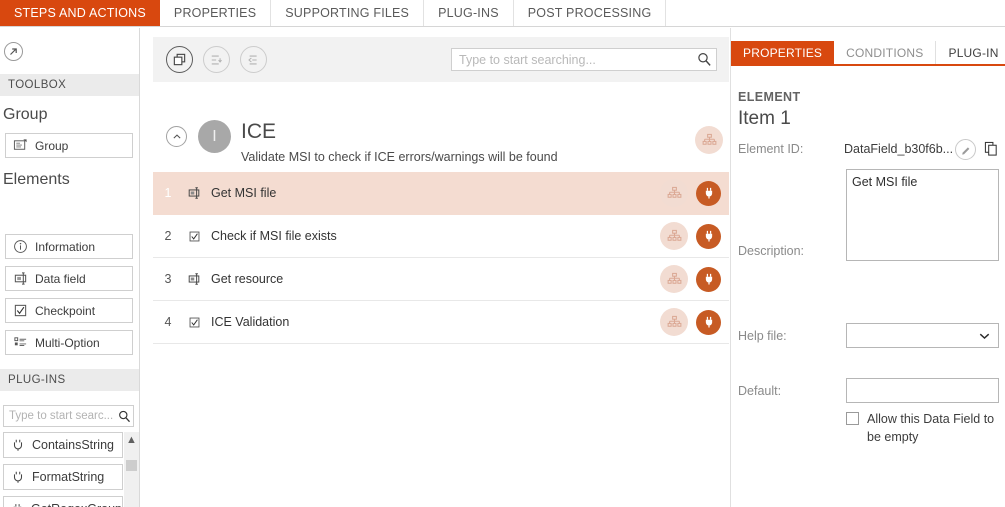 The image size is (1005, 507). I want to click on toolbox-item-label: Data field, so click(60, 278).